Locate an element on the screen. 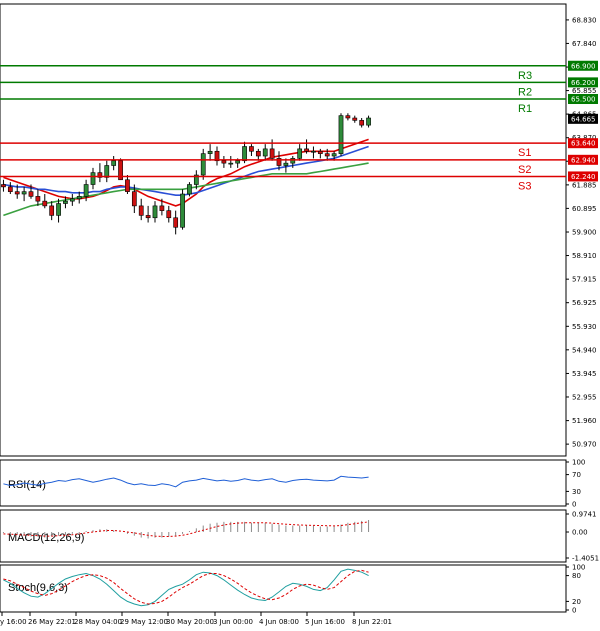 This screenshot has height=631, width=600. current-price-label: 64.665 is located at coordinates (583, 119).